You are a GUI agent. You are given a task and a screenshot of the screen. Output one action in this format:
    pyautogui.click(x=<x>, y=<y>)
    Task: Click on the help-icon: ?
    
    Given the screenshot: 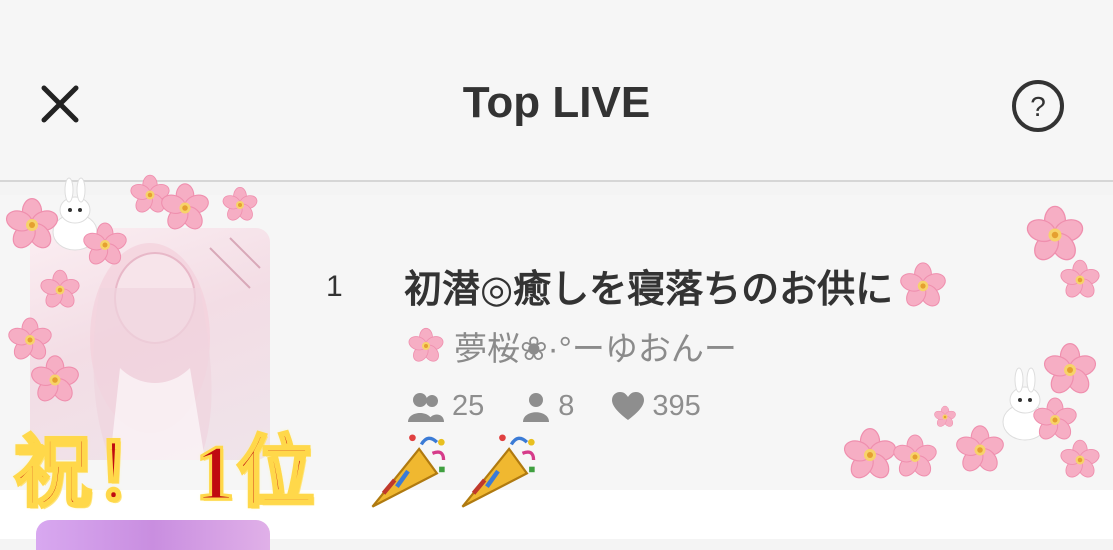 What is the action you would take?
    pyautogui.click(x=1038, y=106)
    